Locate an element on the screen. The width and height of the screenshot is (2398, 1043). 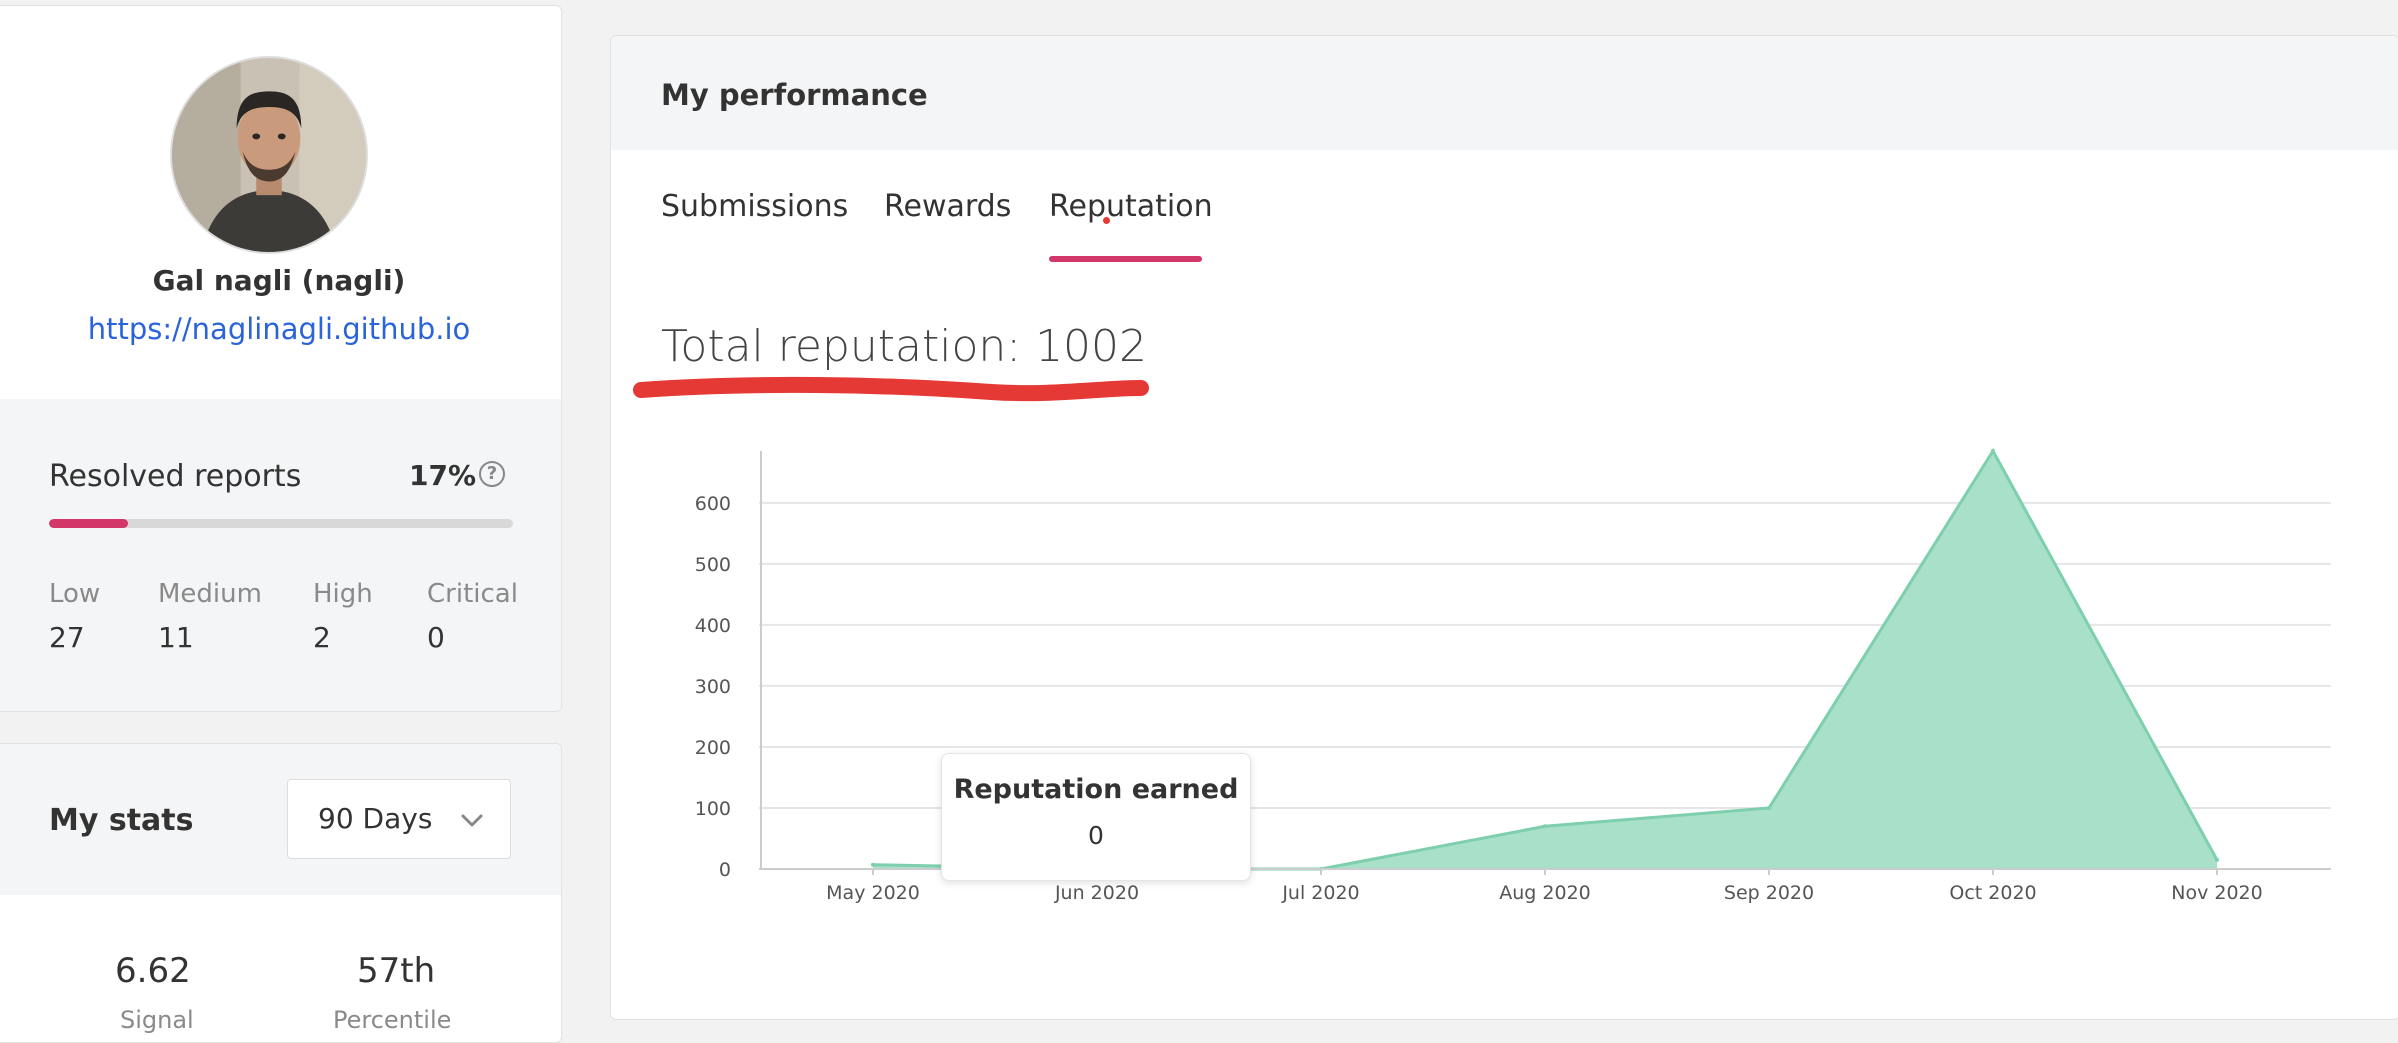
resolved-reports-label: Resolved reports is located at coordinates (175, 476).